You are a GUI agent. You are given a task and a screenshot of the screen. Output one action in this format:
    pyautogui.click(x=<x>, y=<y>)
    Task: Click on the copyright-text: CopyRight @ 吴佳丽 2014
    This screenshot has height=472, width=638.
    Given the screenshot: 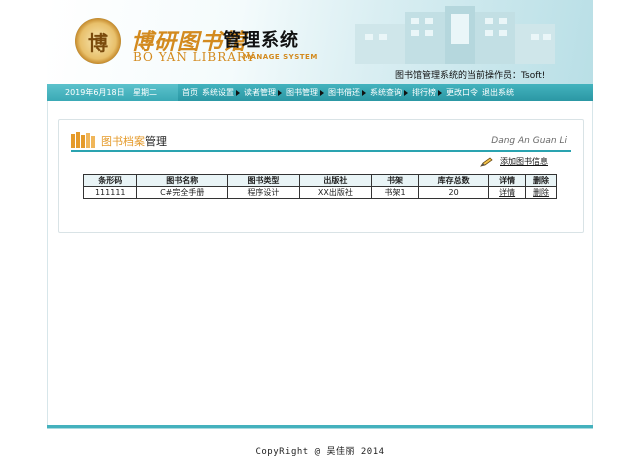 What is the action you would take?
    pyautogui.click(x=320, y=452)
    